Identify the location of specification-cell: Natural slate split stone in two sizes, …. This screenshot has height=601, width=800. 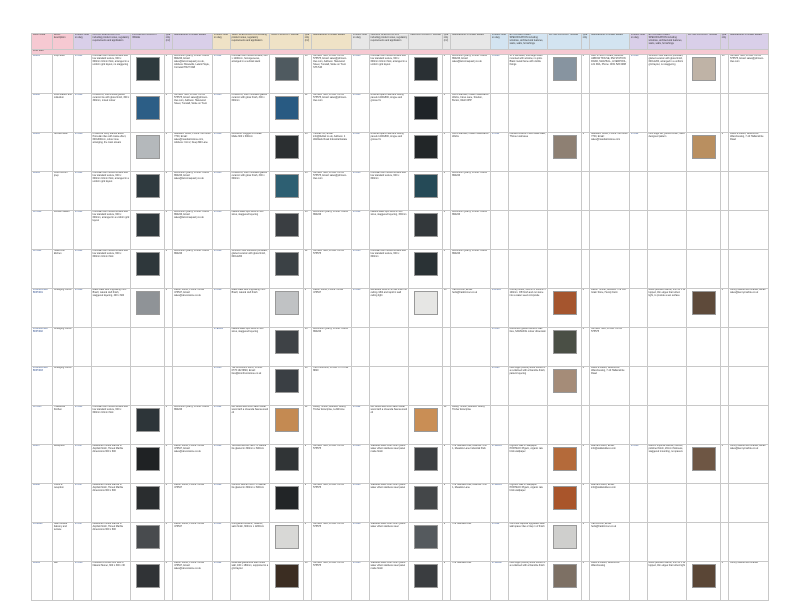
(250, 347).